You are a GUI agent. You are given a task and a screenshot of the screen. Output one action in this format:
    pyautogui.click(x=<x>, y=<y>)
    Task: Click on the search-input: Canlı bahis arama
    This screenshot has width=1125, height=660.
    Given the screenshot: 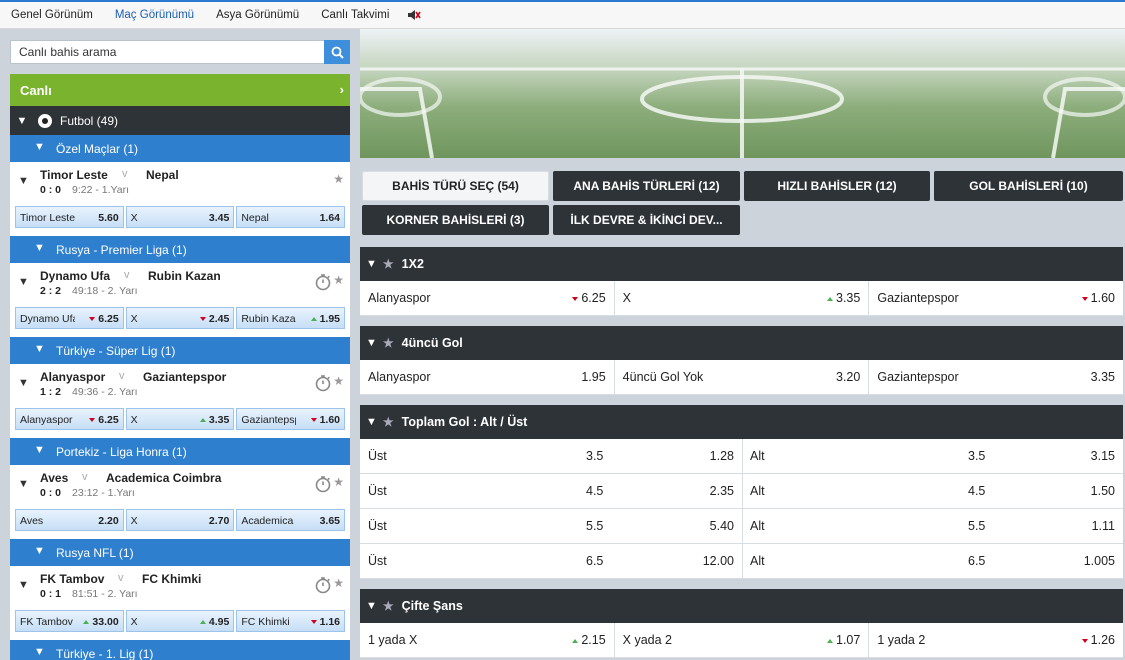 What is the action you would take?
    pyautogui.click(x=67, y=52)
    